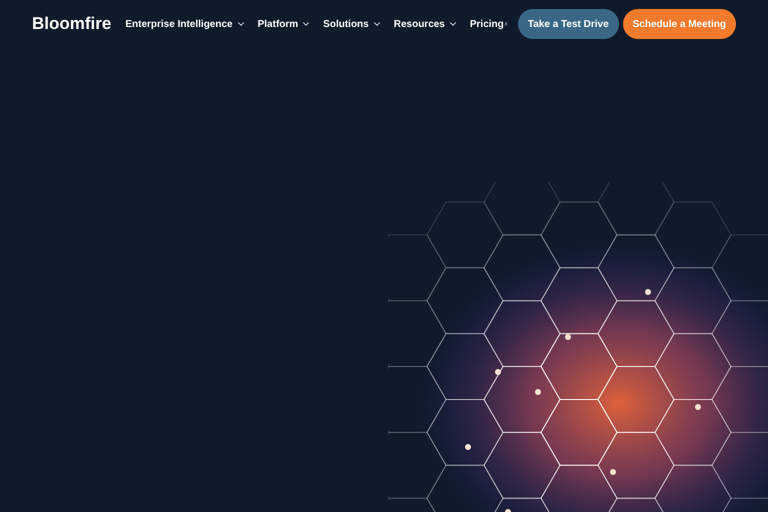 The image size is (768, 512). What do you see at coordinates (568, 24) in the screenshot?
I see `cta-button: Take a Test Drive` at bounding box center [568, 24].